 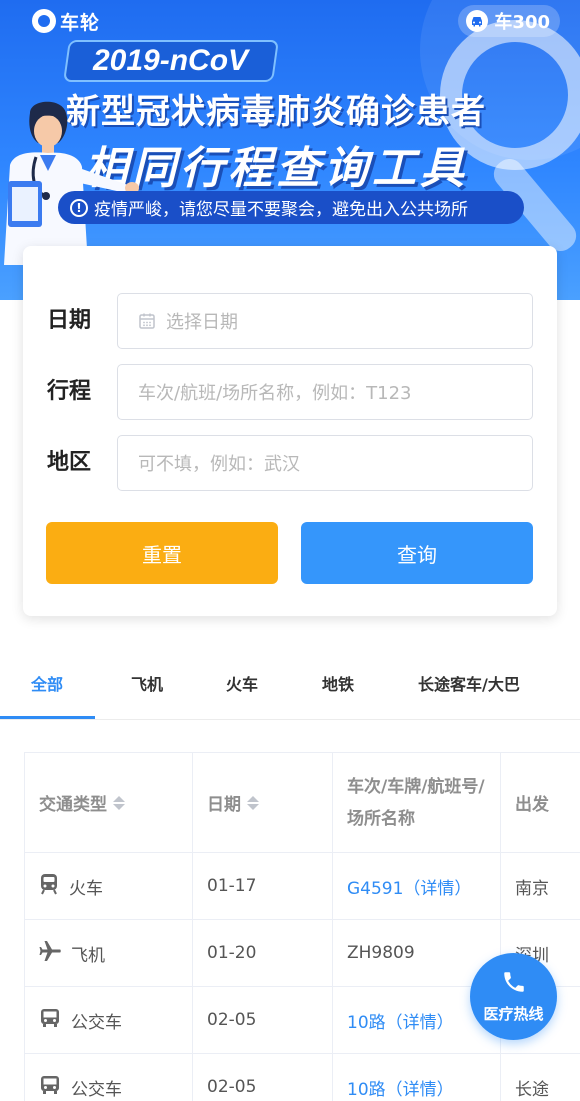 What do you see at coordinates (69, 462) in the screenshot?
I see `area-label: 地区` at bounding box center [69, 462].